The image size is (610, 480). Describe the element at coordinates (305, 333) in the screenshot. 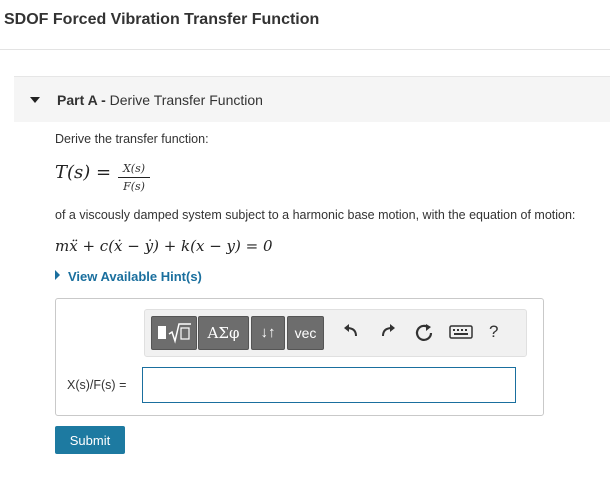

I see `vec-button: vec` at that location.